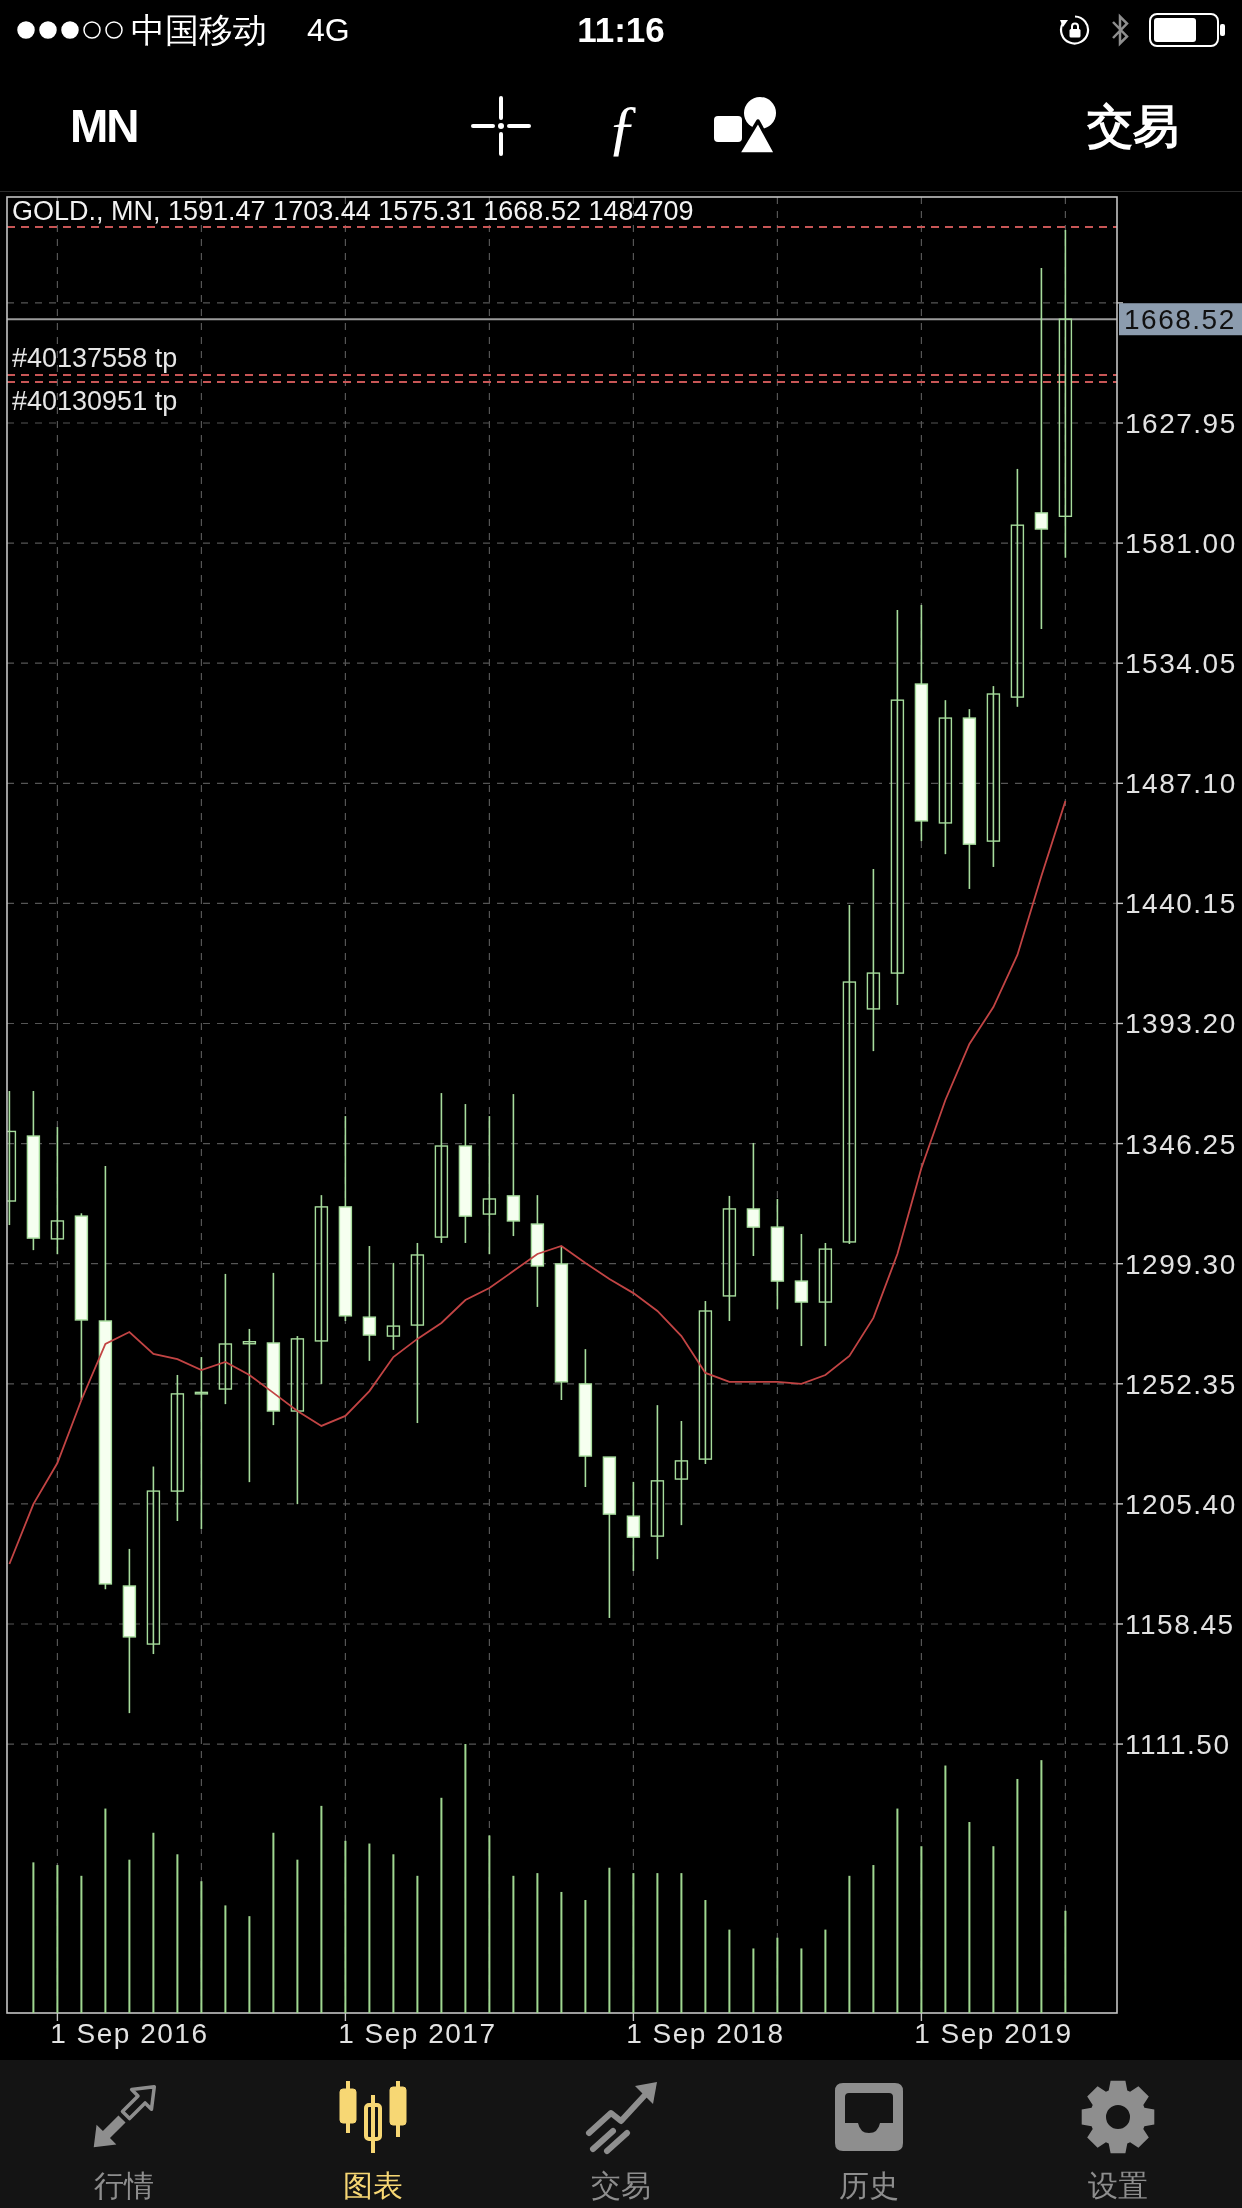  I want to click on trade-button: 交易, so click(1133, 125).